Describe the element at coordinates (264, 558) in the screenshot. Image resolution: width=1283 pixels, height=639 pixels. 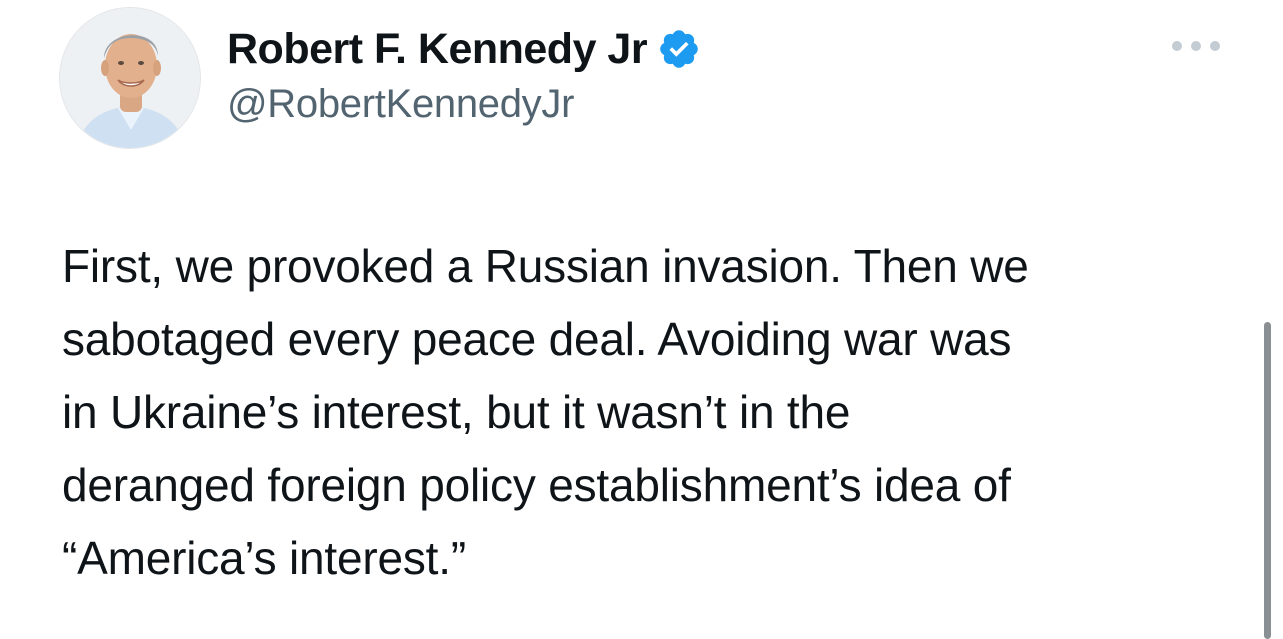
I see `tweet-text-line: “America’s interest.”` at that location.